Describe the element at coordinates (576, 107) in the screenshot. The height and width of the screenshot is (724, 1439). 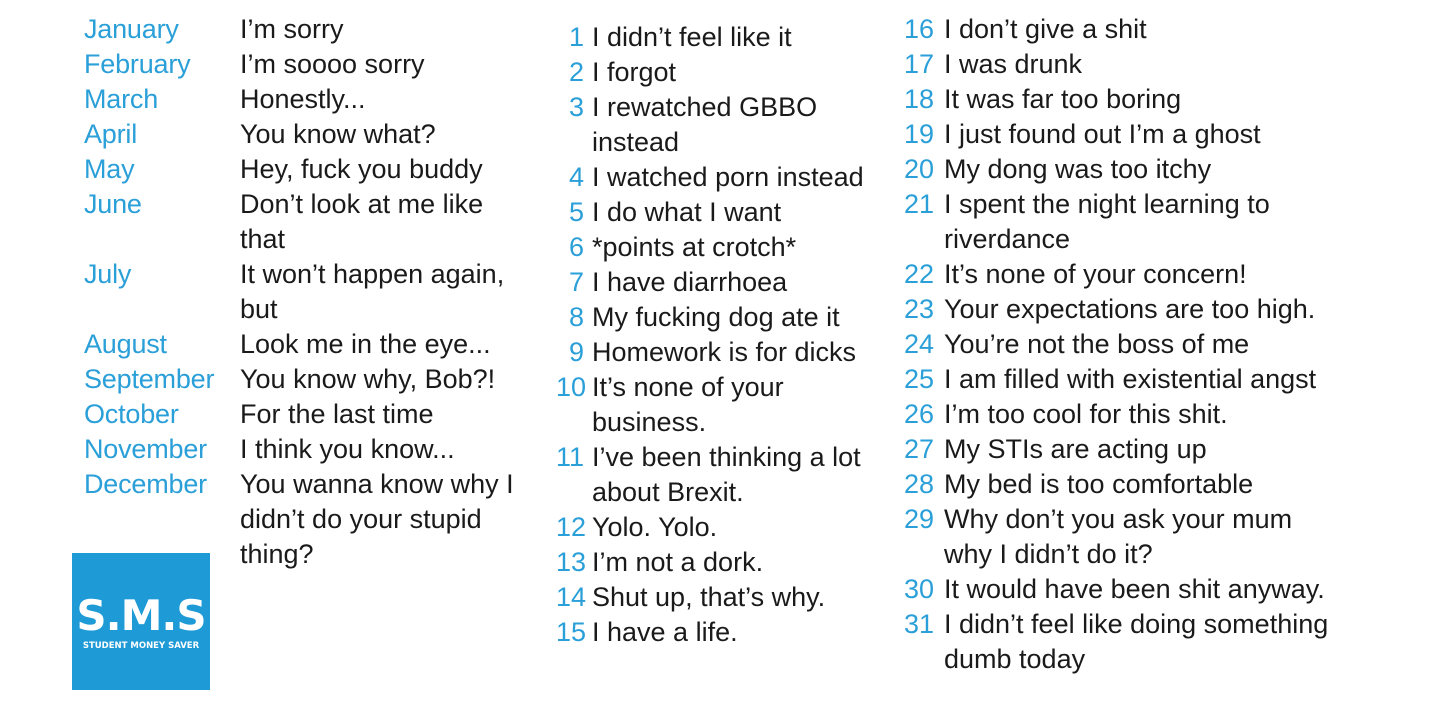
I see `day-number: 3` at that location.